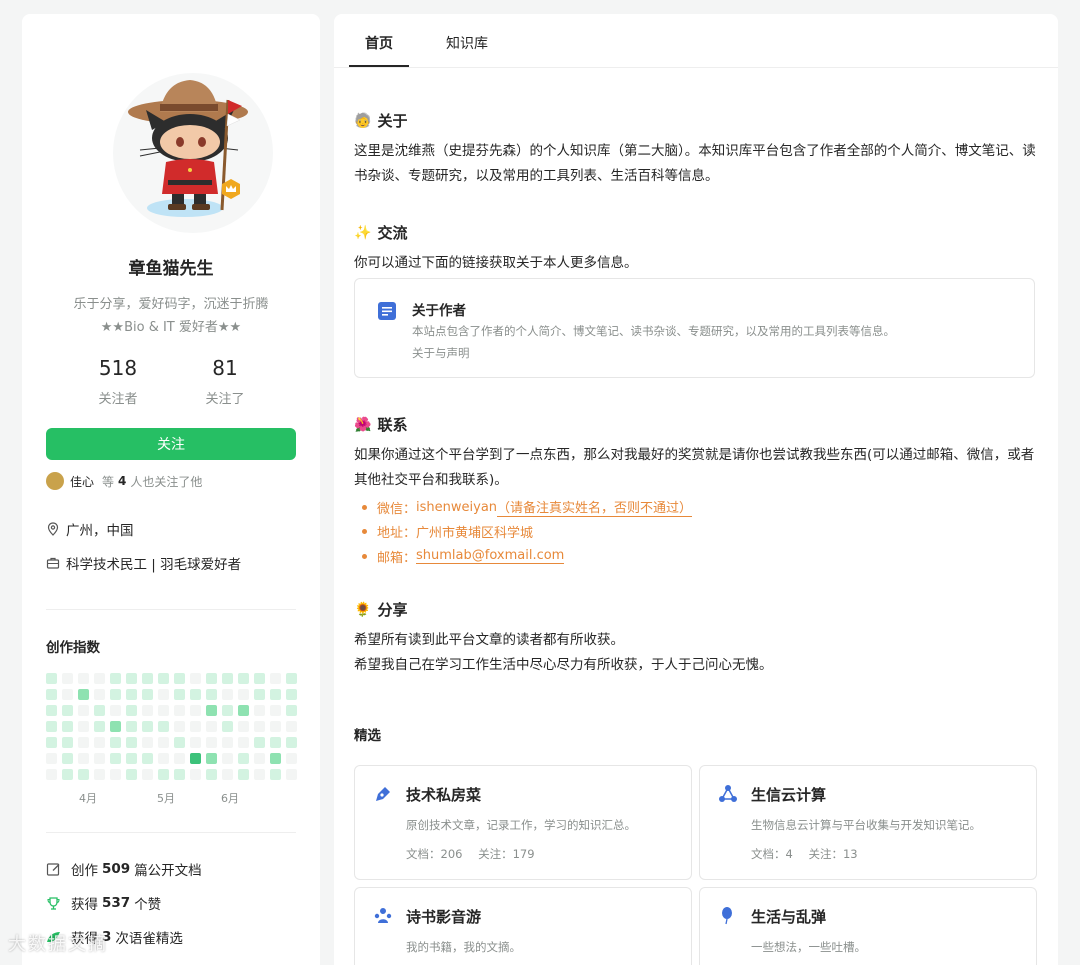  Describe the element at coordinates (523, 822) in the screenshot. I see `featured-card-tech: 技术私房菜 原创技术文章，记录工作，学习的知识汇总。 文档：206 关注：179` at that location.